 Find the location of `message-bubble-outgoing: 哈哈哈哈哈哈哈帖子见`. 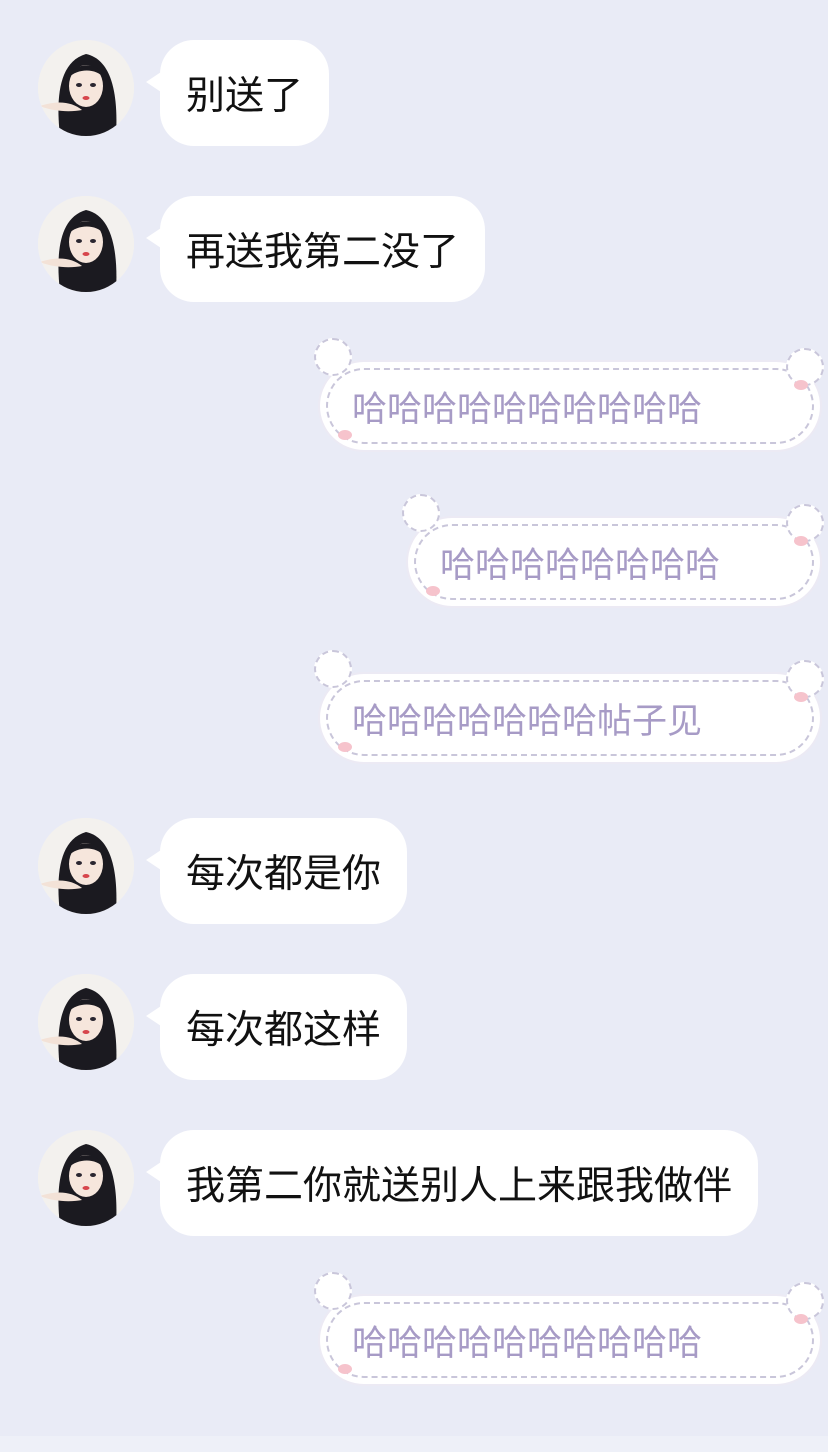

message-bubble-outgoing: 哈哈哈哈哈哈哈帖子见 is located at coordinates (569, 706).